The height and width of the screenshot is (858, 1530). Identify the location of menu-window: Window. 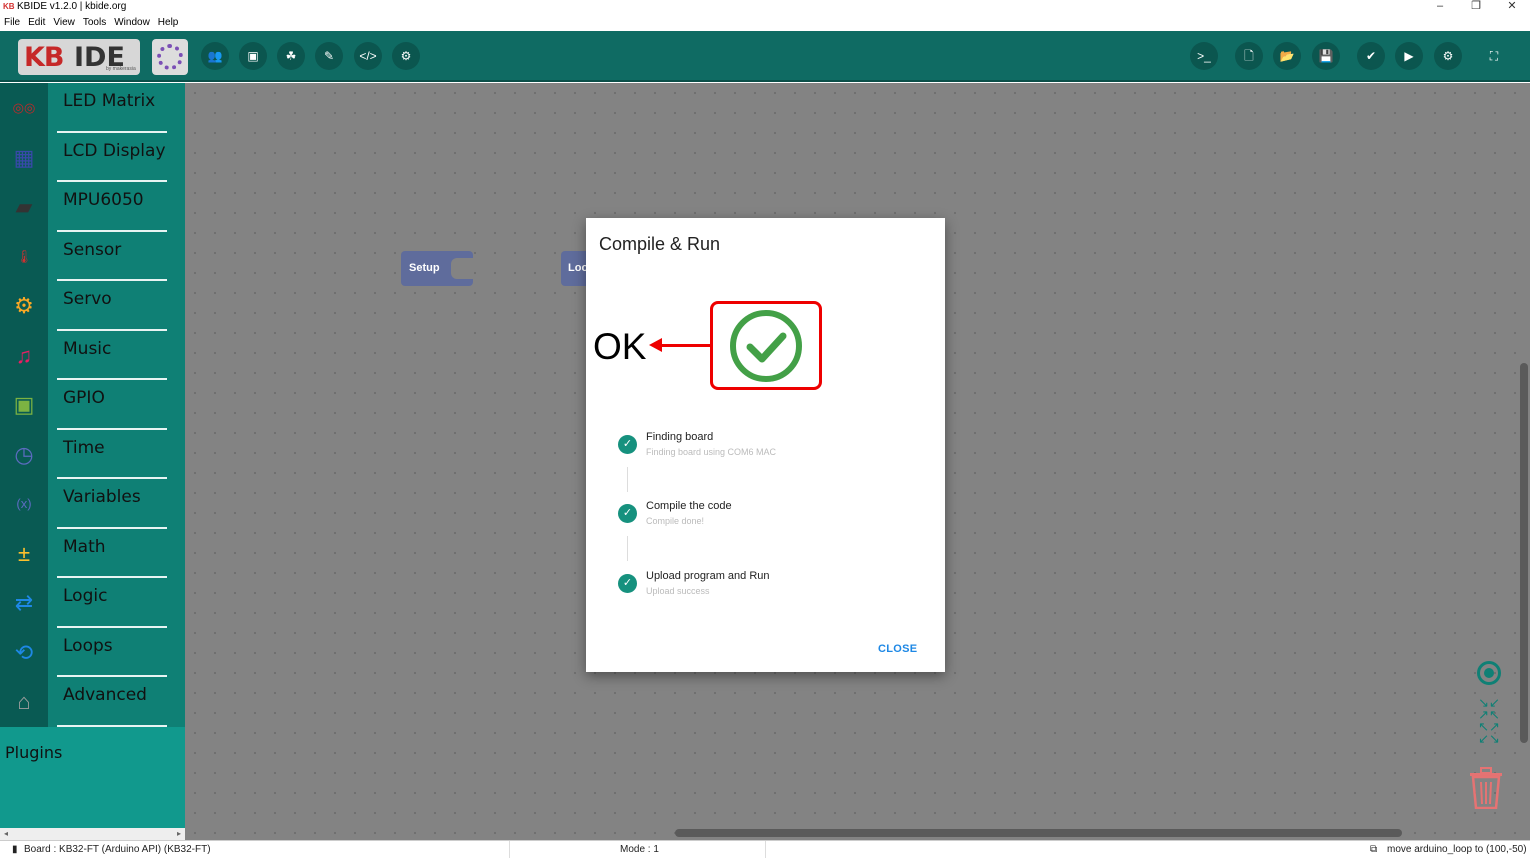
(132, 21).